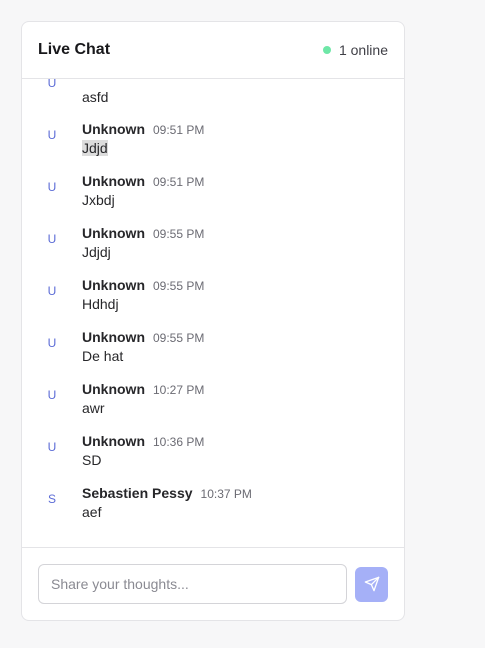  I want to click on message-item: U Unknown 09:55 PM Hdhdj, so click(213, 295).